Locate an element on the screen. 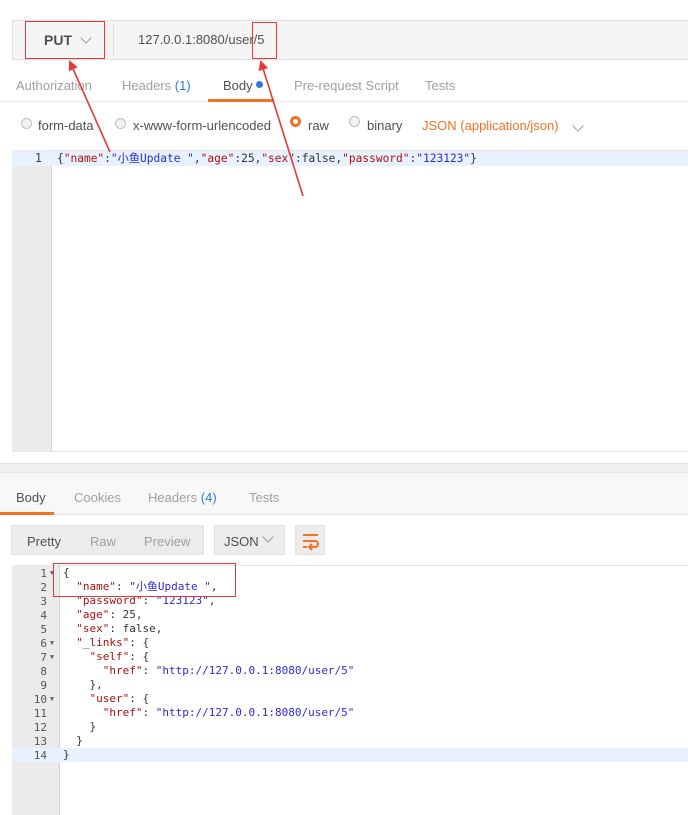 The width and height of the screenshot is (688, 815). tab-label: Pre-request Script is located at coordinates (346, 85).